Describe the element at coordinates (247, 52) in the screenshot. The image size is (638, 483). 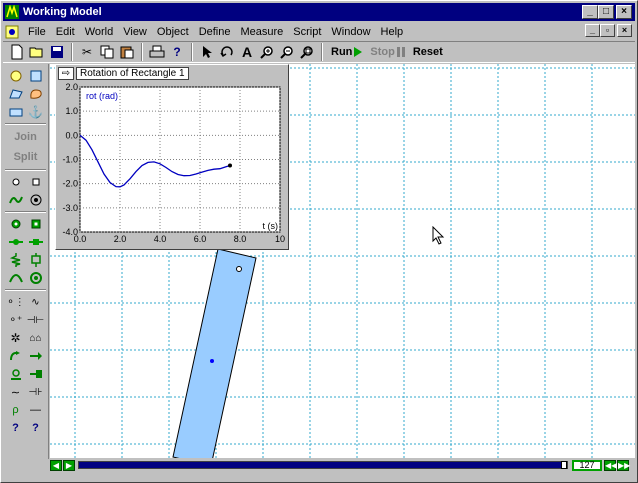
I see `text-A-icon: A` at that location.